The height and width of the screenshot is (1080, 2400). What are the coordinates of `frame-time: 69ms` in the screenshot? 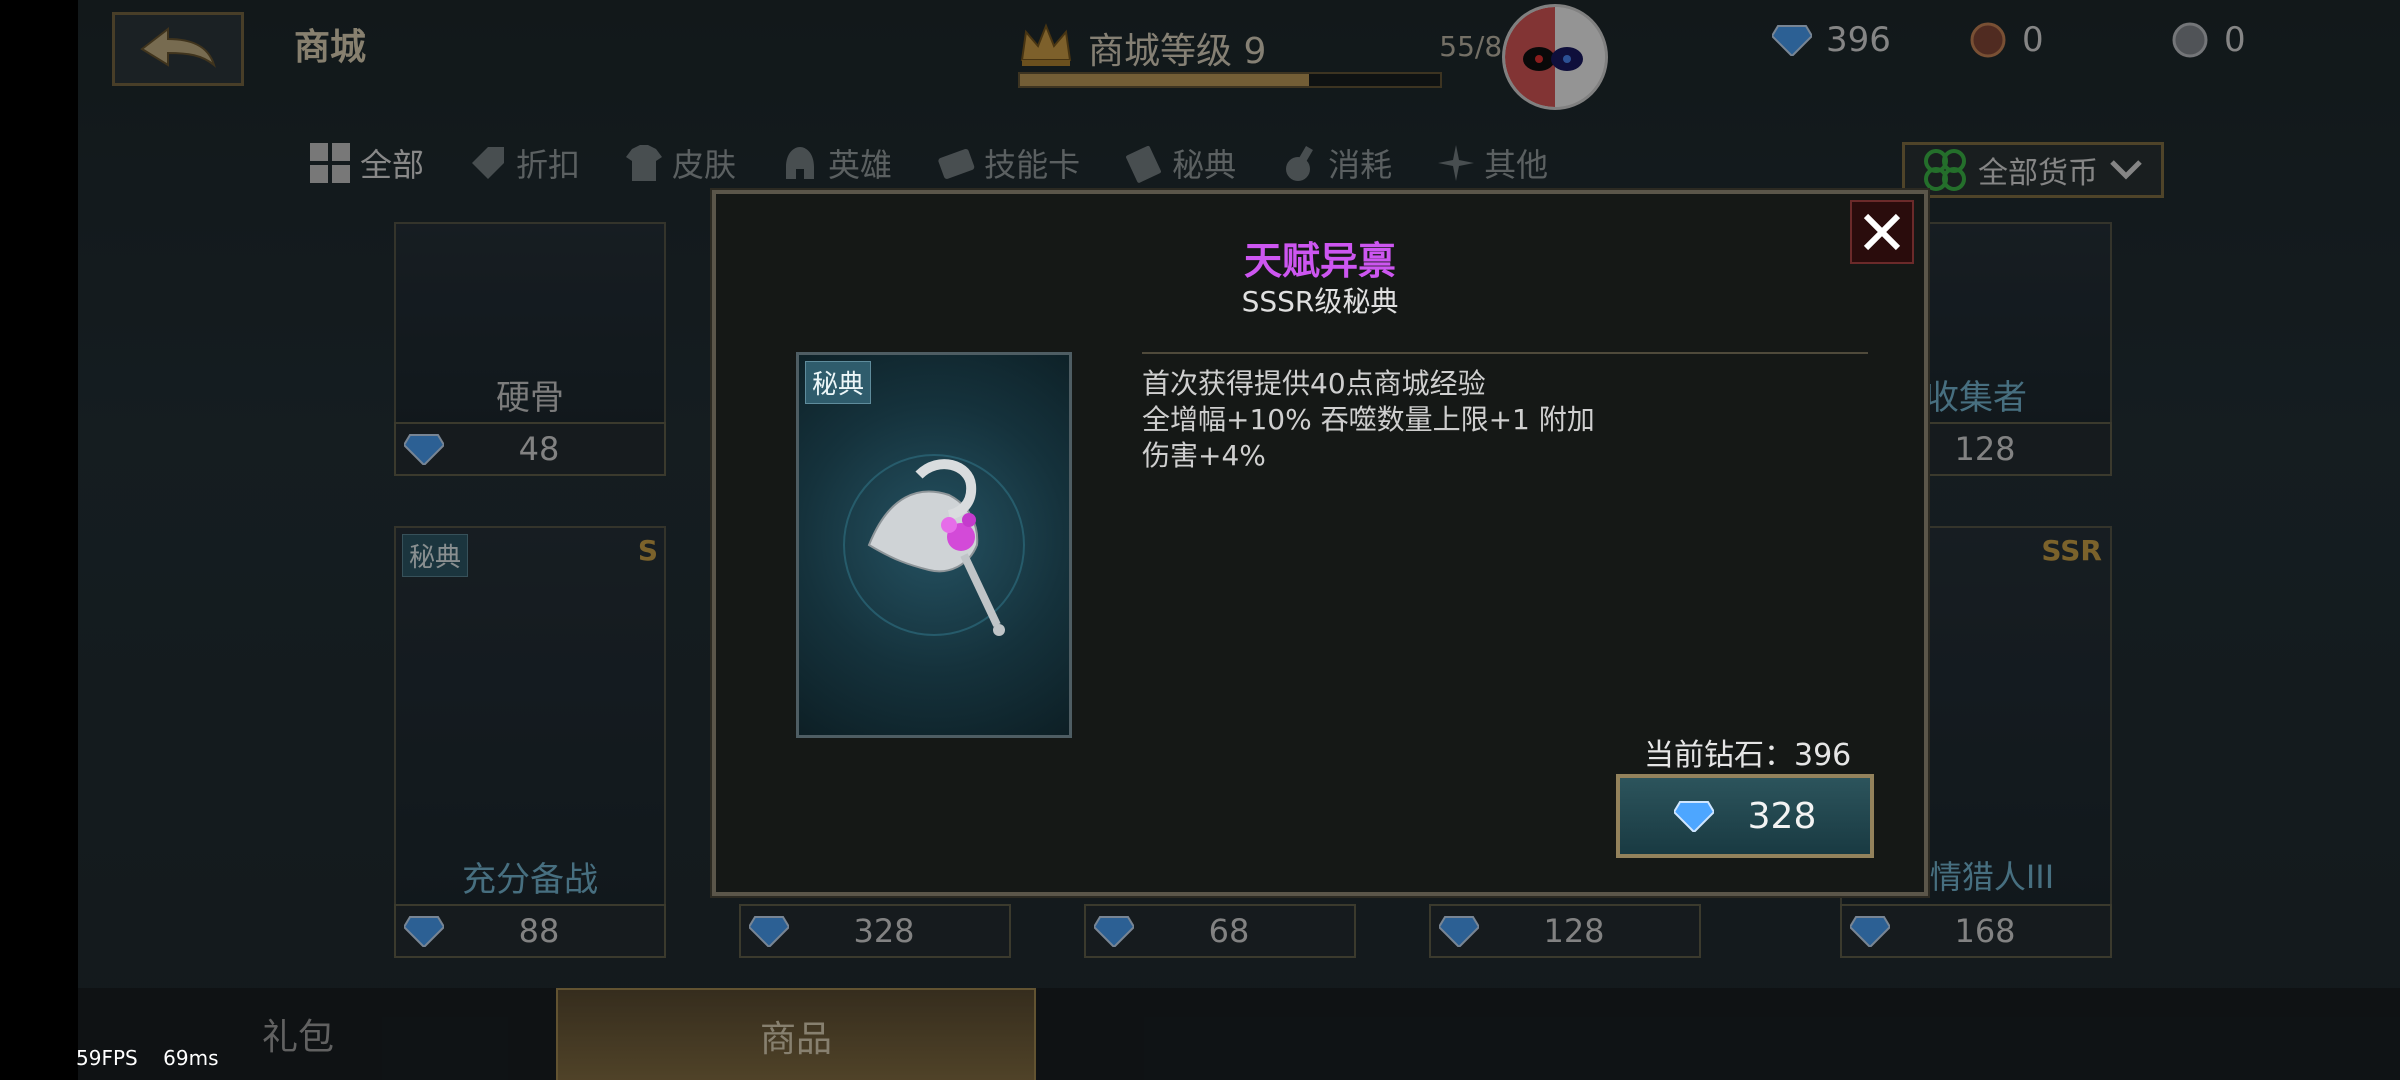 It's located at (191, 1058).